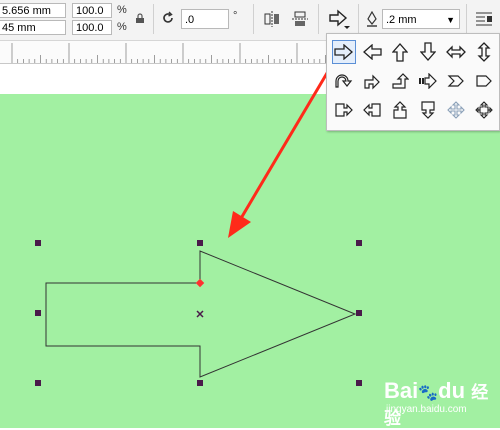  I want to click on pentagon-arrow-shape-icon, so click(484, 81).